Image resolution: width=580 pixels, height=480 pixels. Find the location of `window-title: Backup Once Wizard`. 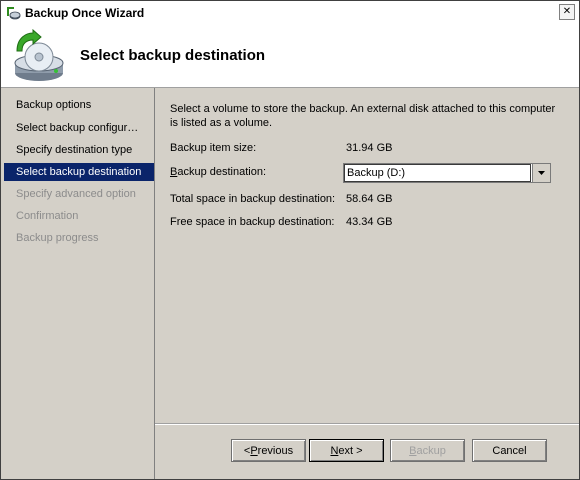

window-title: Backup Once Wizard is located at coordinates (85, 13).